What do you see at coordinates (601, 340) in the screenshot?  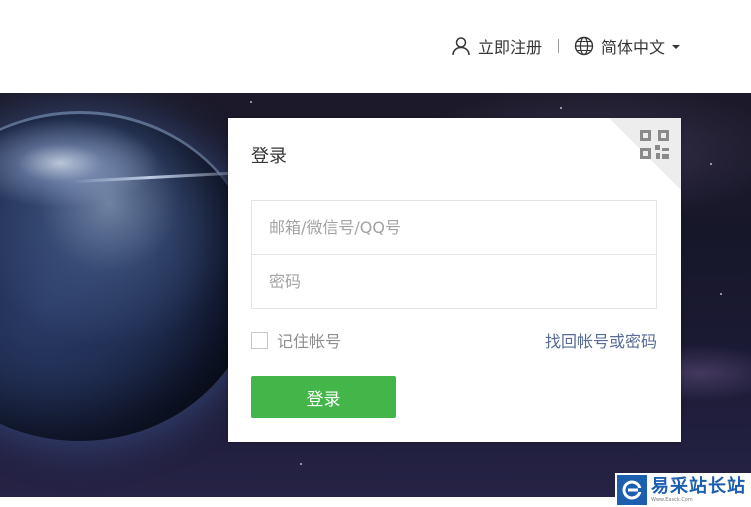 I see `forgot-password-link: 找回帐号或密码` at bounding box center [601, 340].